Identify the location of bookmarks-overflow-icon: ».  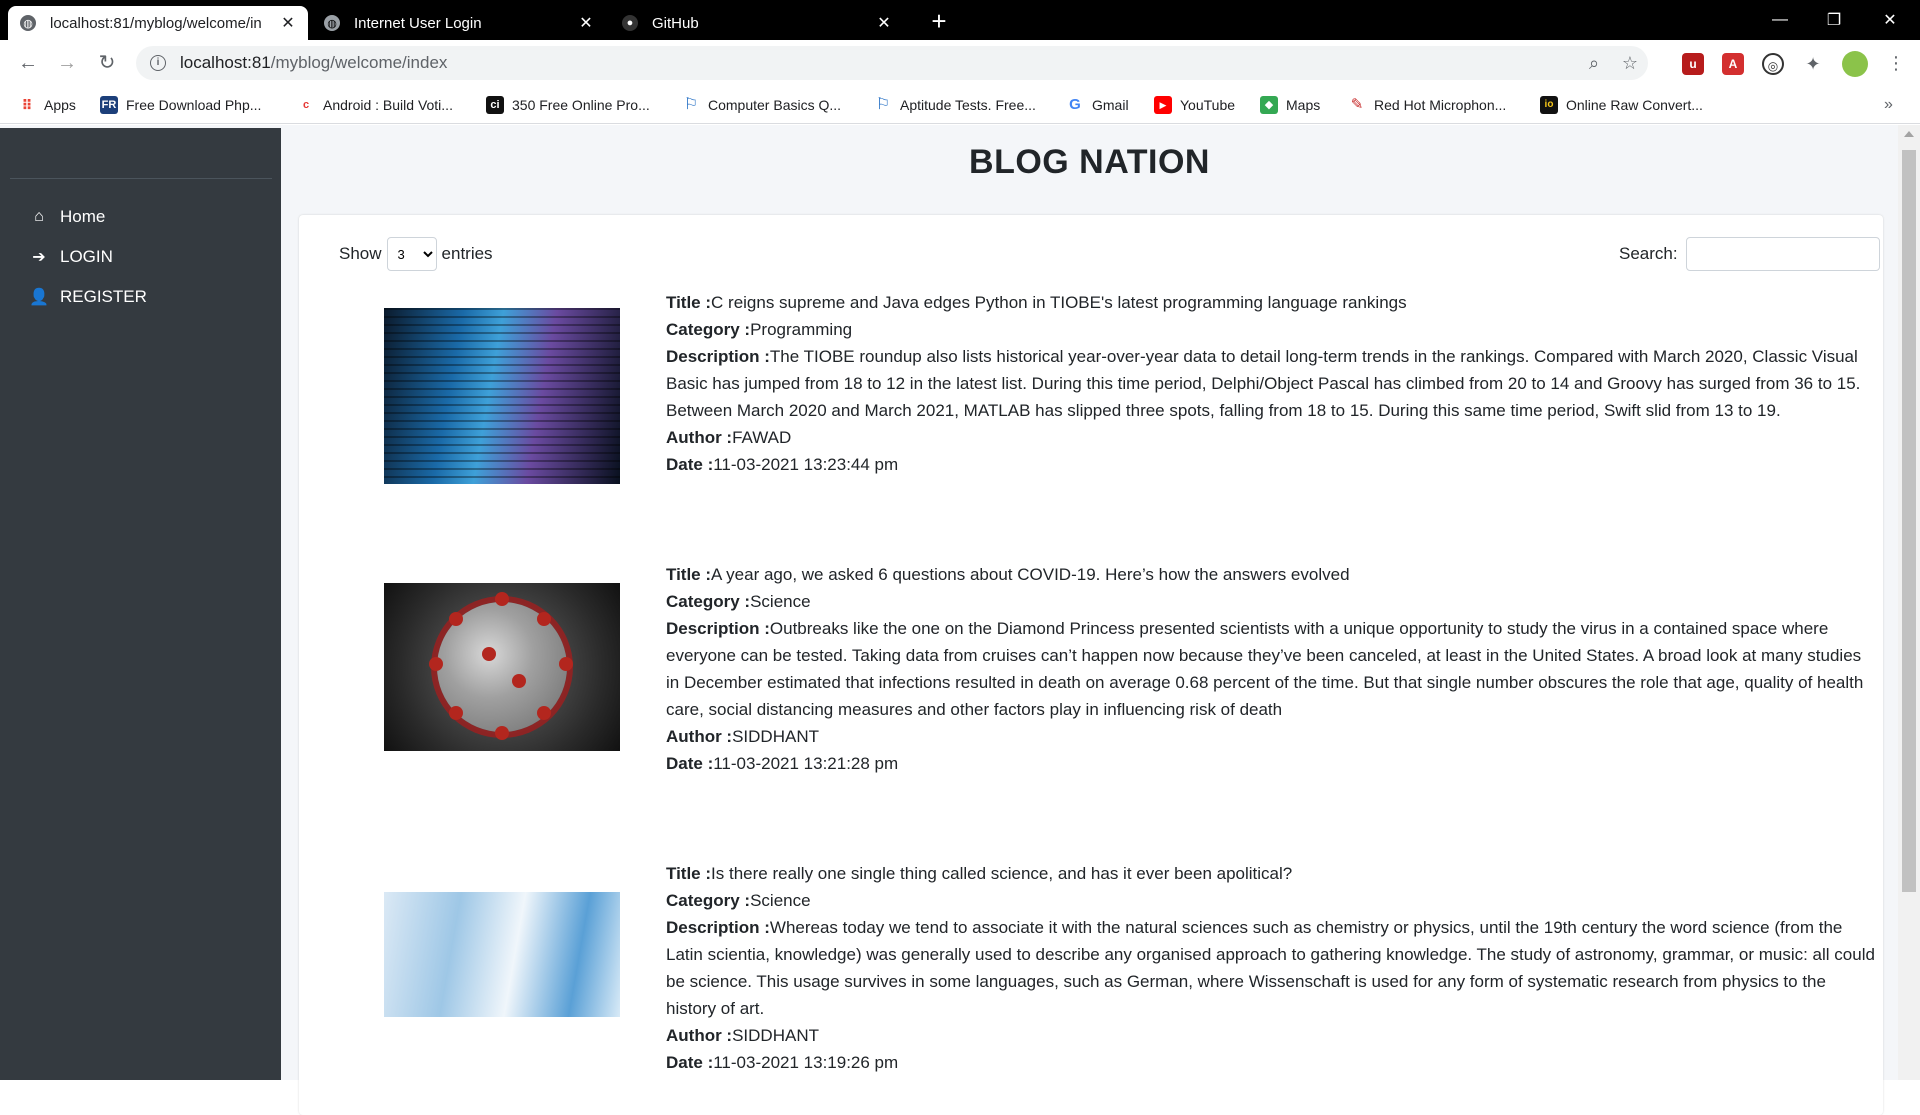
(1888, 105).